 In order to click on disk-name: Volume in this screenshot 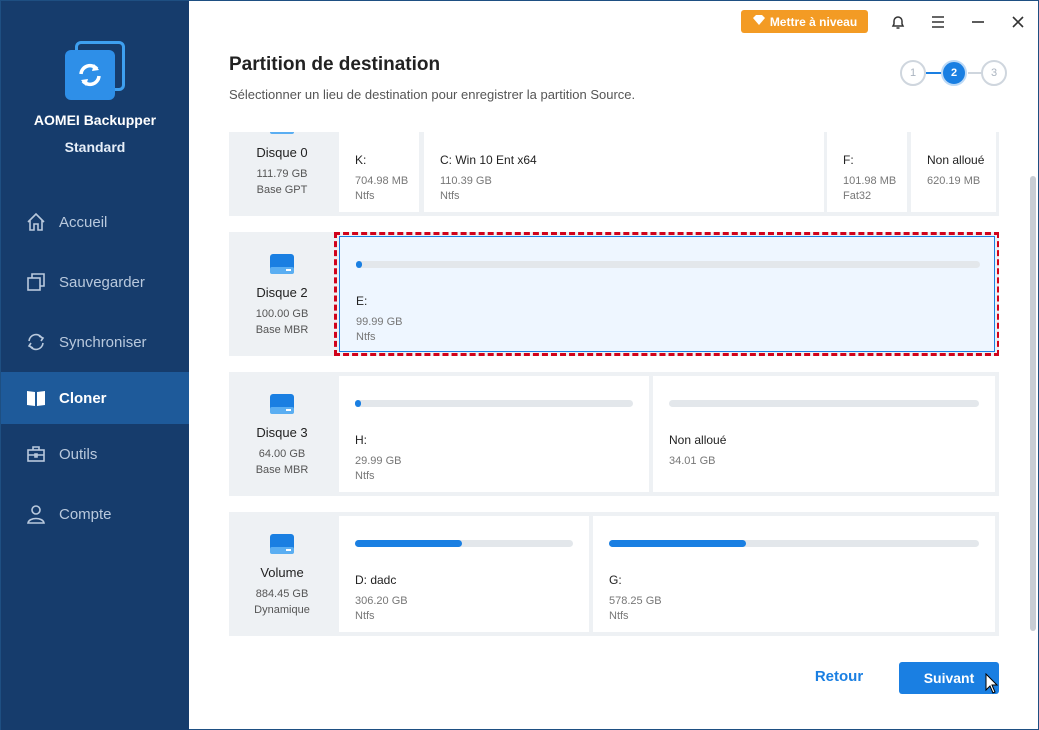, I will do `click(282, 572)`.